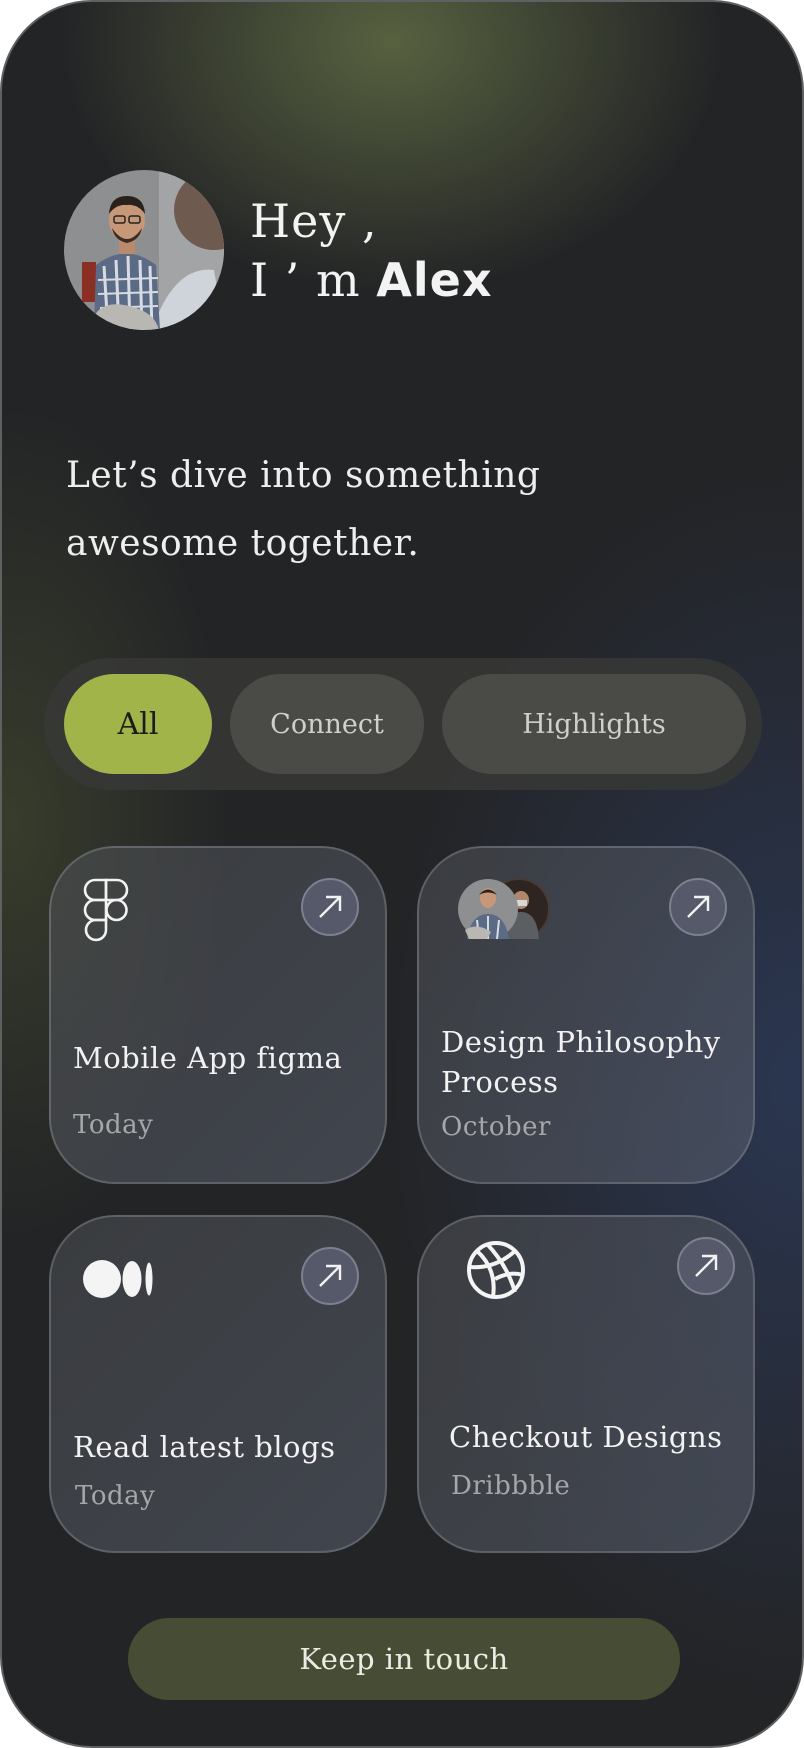  Describe the element at coordinates (218, 1015) in the screenshot. I see `card-mobile-app-figma: Mobile App figma Today` at that location.